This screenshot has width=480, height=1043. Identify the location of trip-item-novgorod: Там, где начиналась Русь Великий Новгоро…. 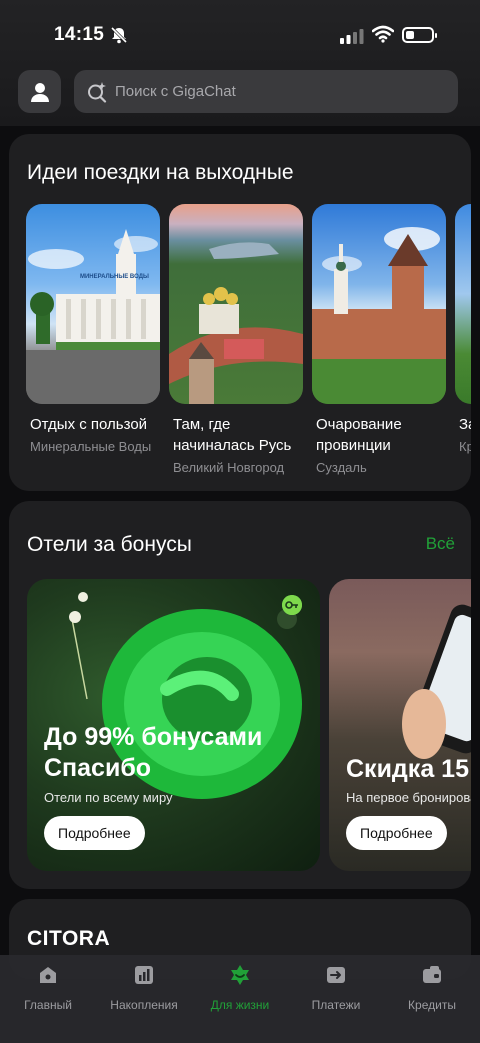
(236, 339).